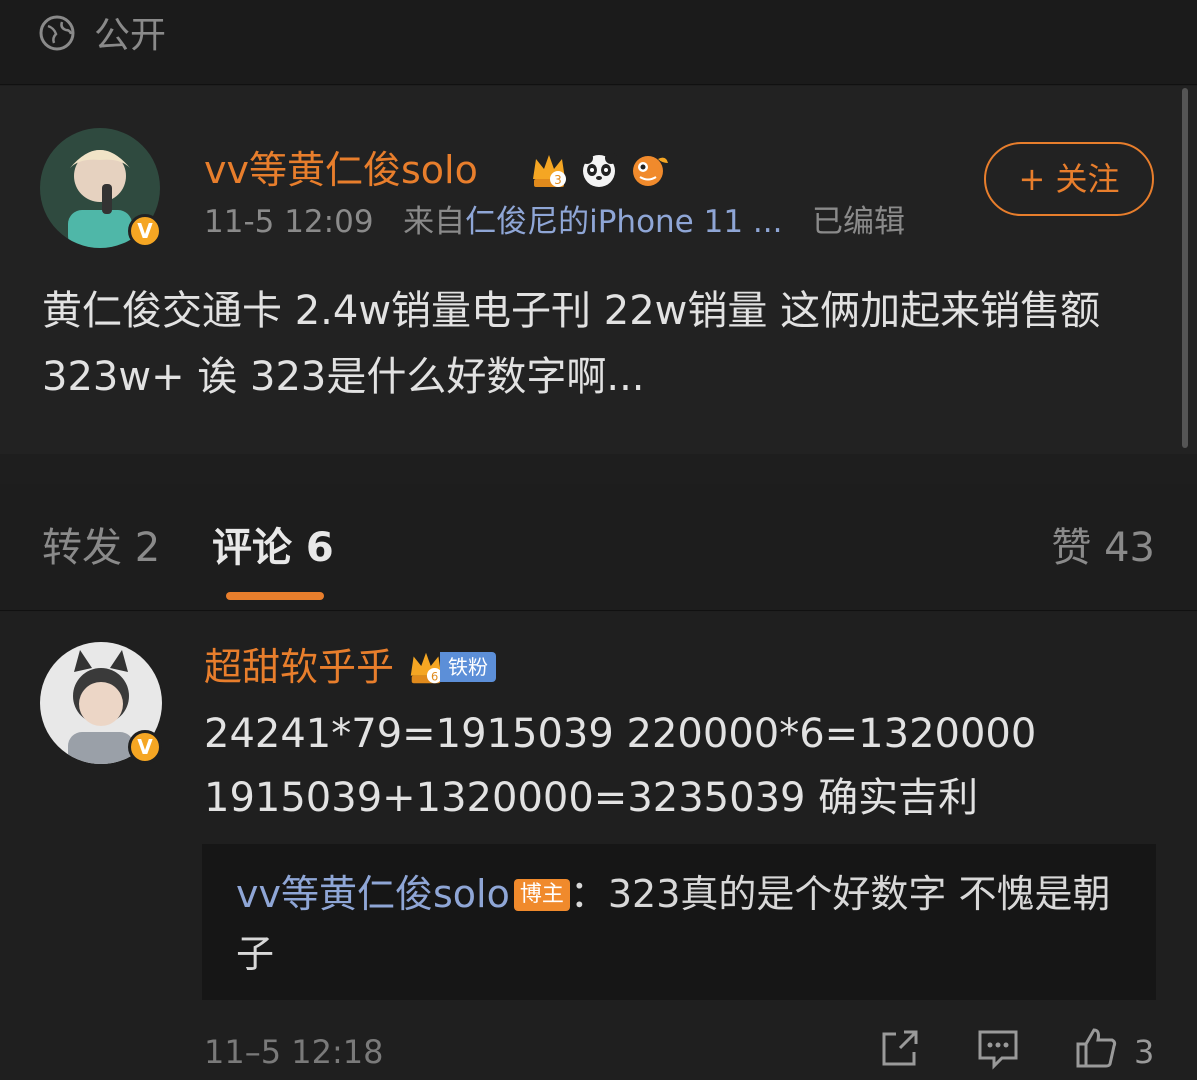 This screenshot has width=1197, height=1080. I want to click on panda-icon, so click(599, 169).